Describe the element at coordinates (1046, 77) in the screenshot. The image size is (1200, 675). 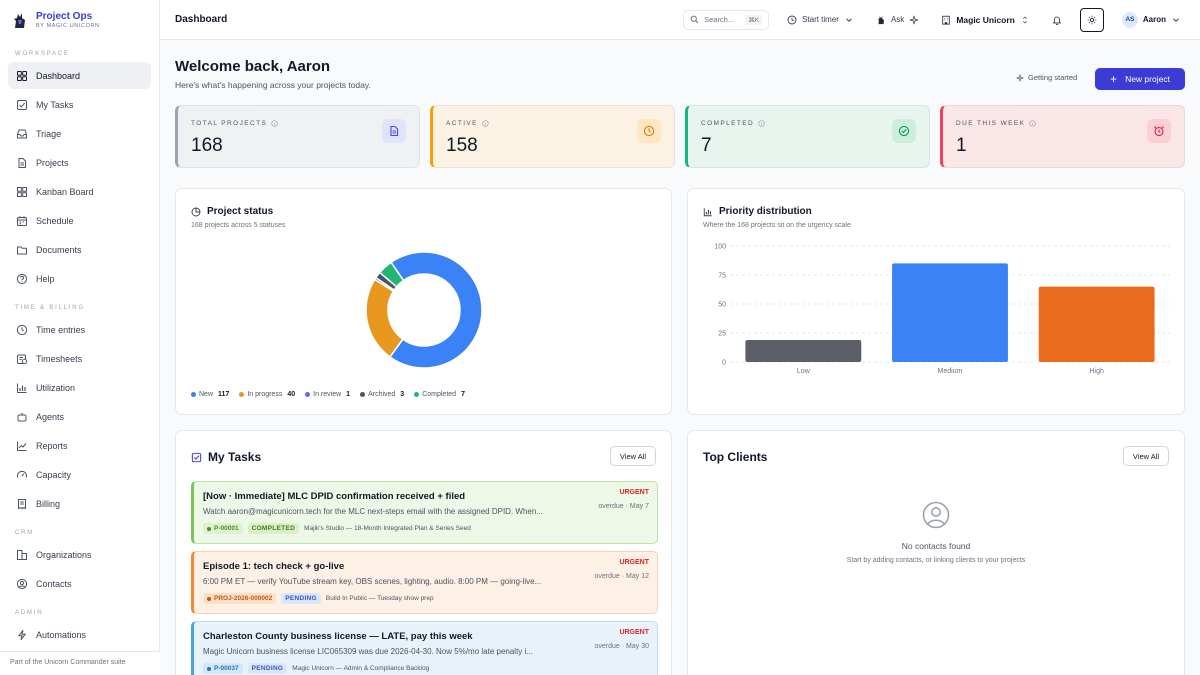
I see `getting-started-link: Getting started` at that location.